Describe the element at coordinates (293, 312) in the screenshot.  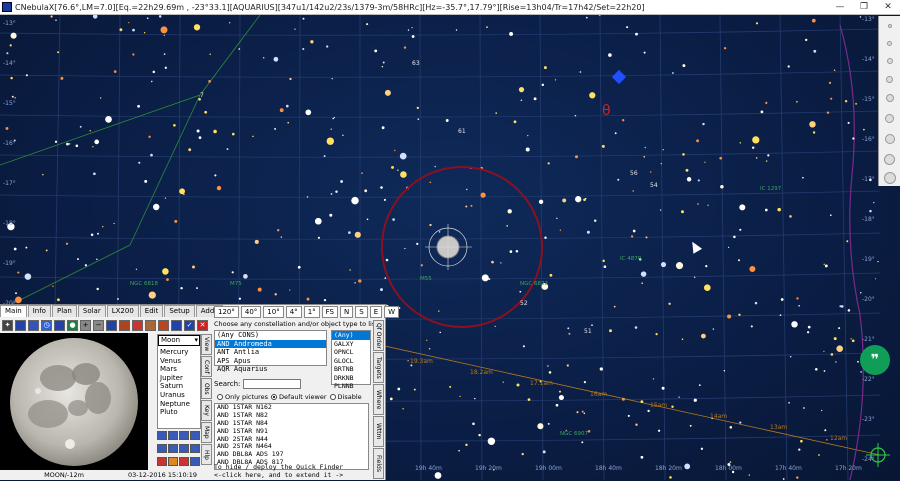
I see `fov-button: 4°` at that location.